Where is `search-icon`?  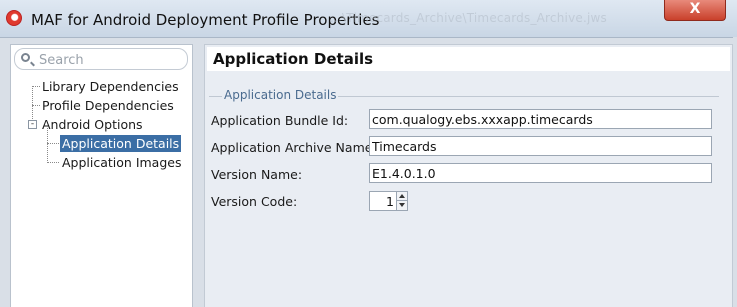 search-icon is located at coordinates (25, 57).